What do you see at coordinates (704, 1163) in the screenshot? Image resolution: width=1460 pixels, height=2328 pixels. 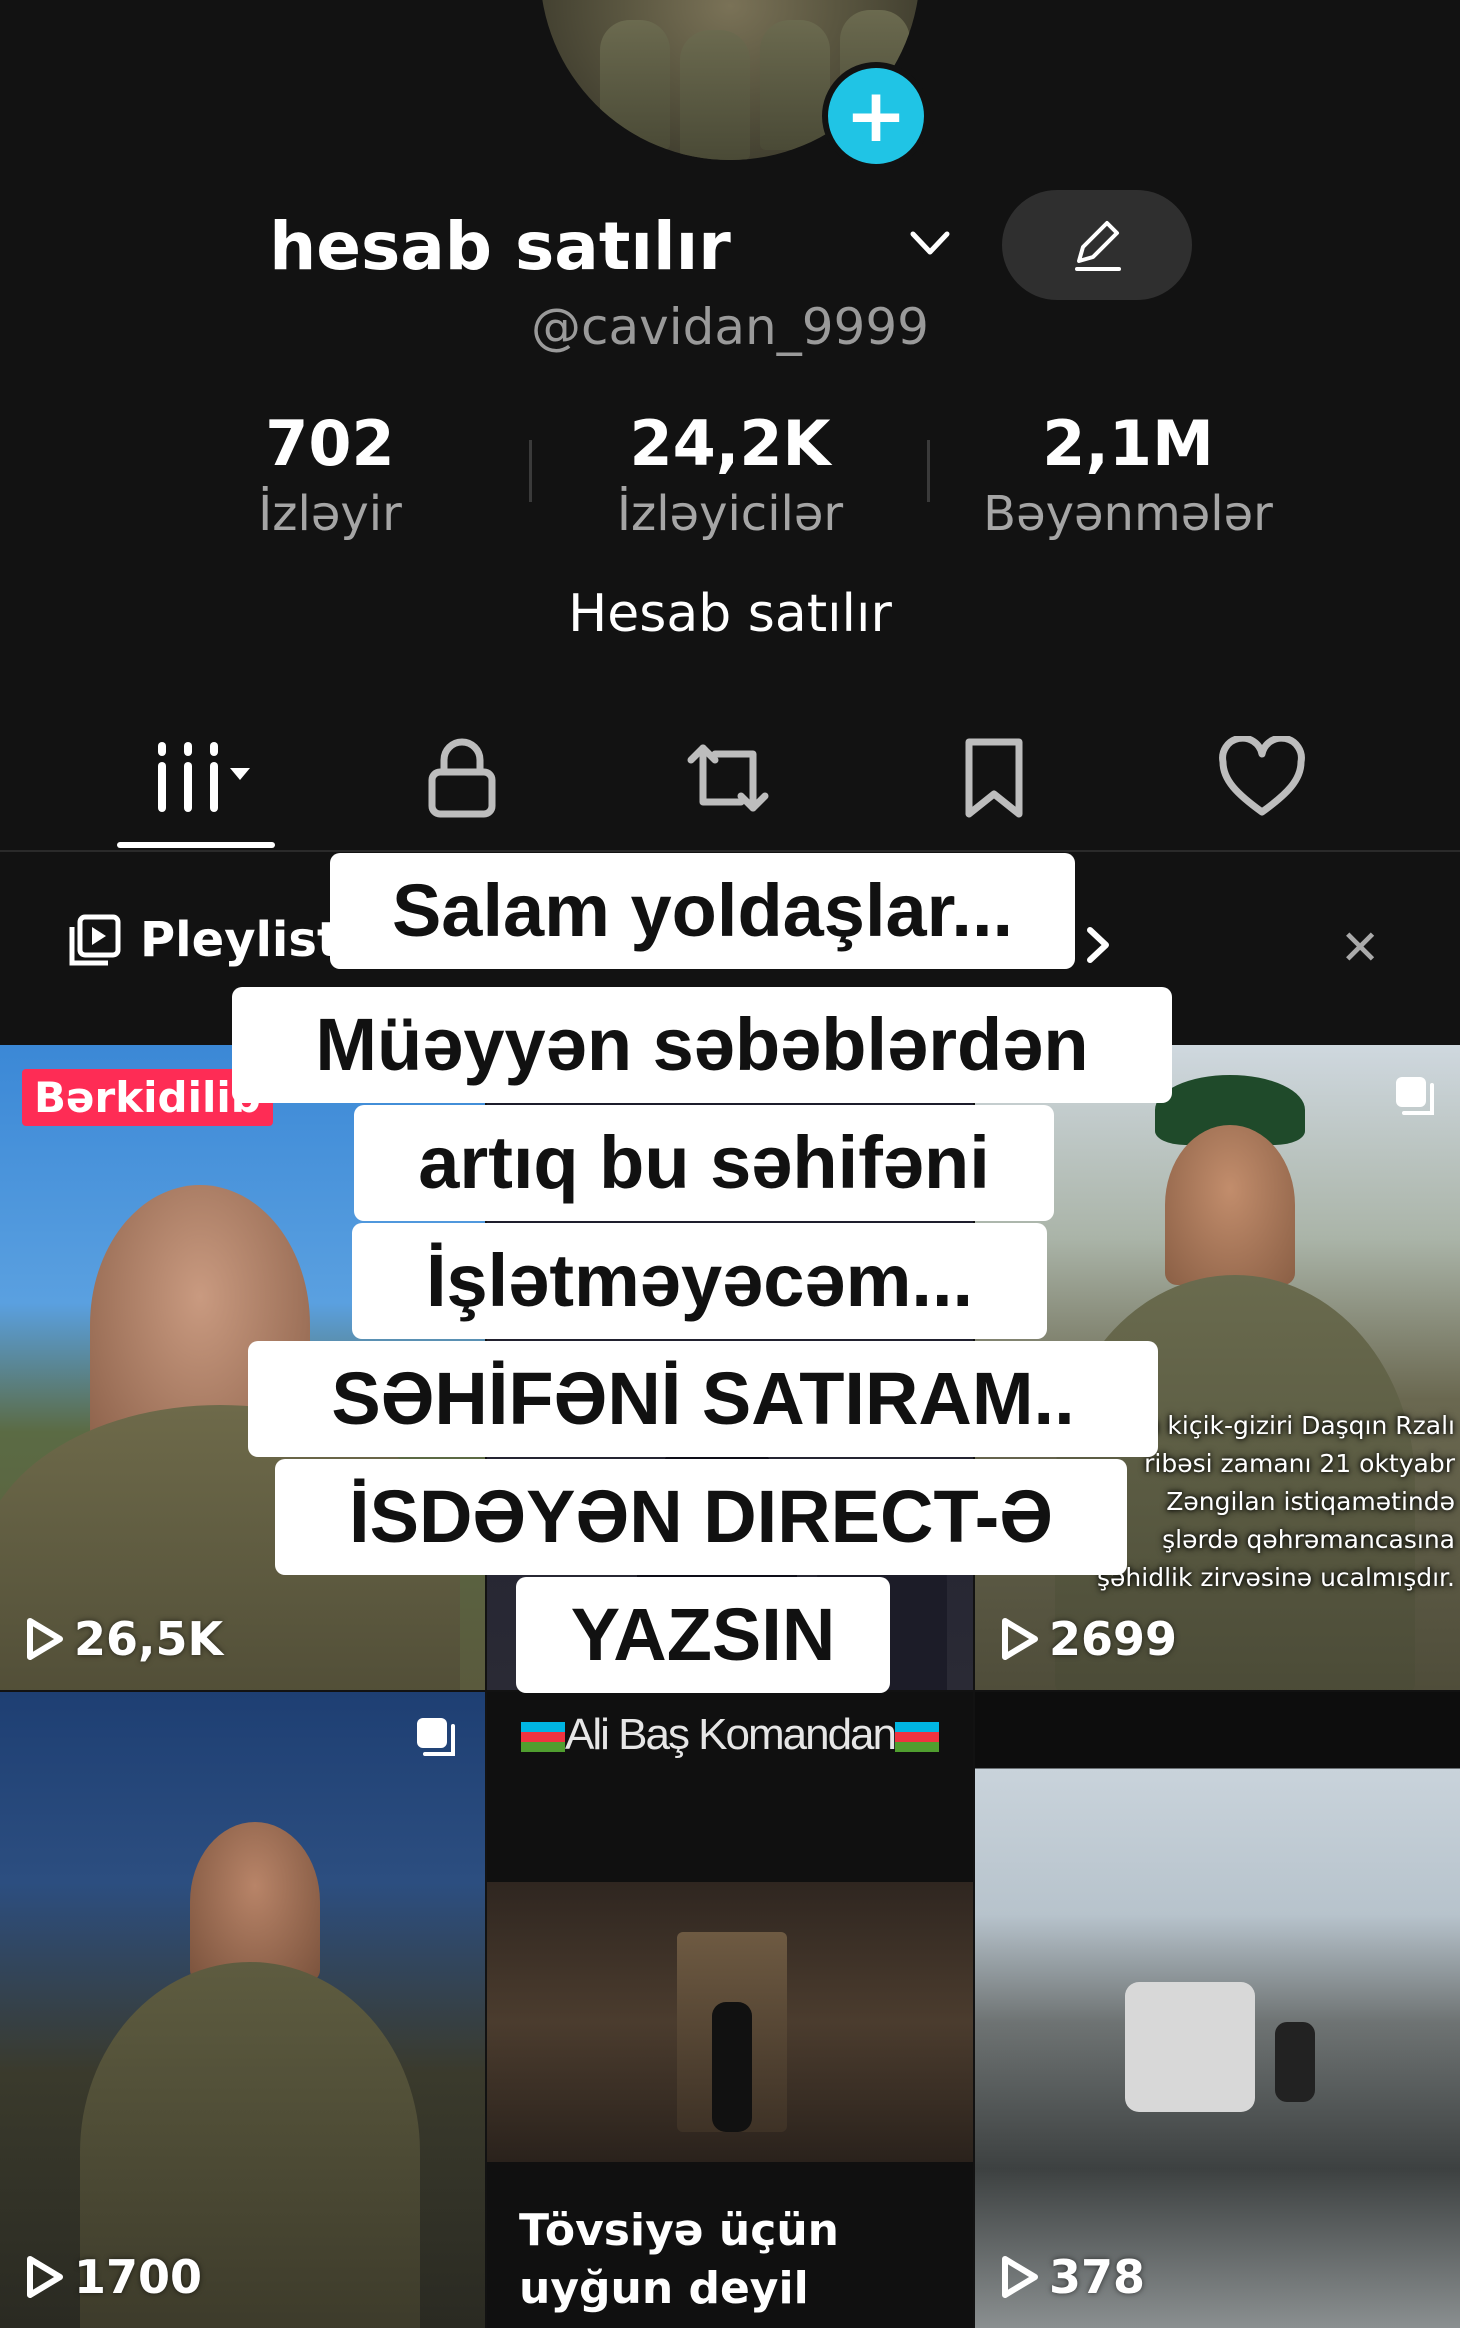 I see `overlay-text-line: artıq bu səhifəni` at bounding box center [704, 1163].